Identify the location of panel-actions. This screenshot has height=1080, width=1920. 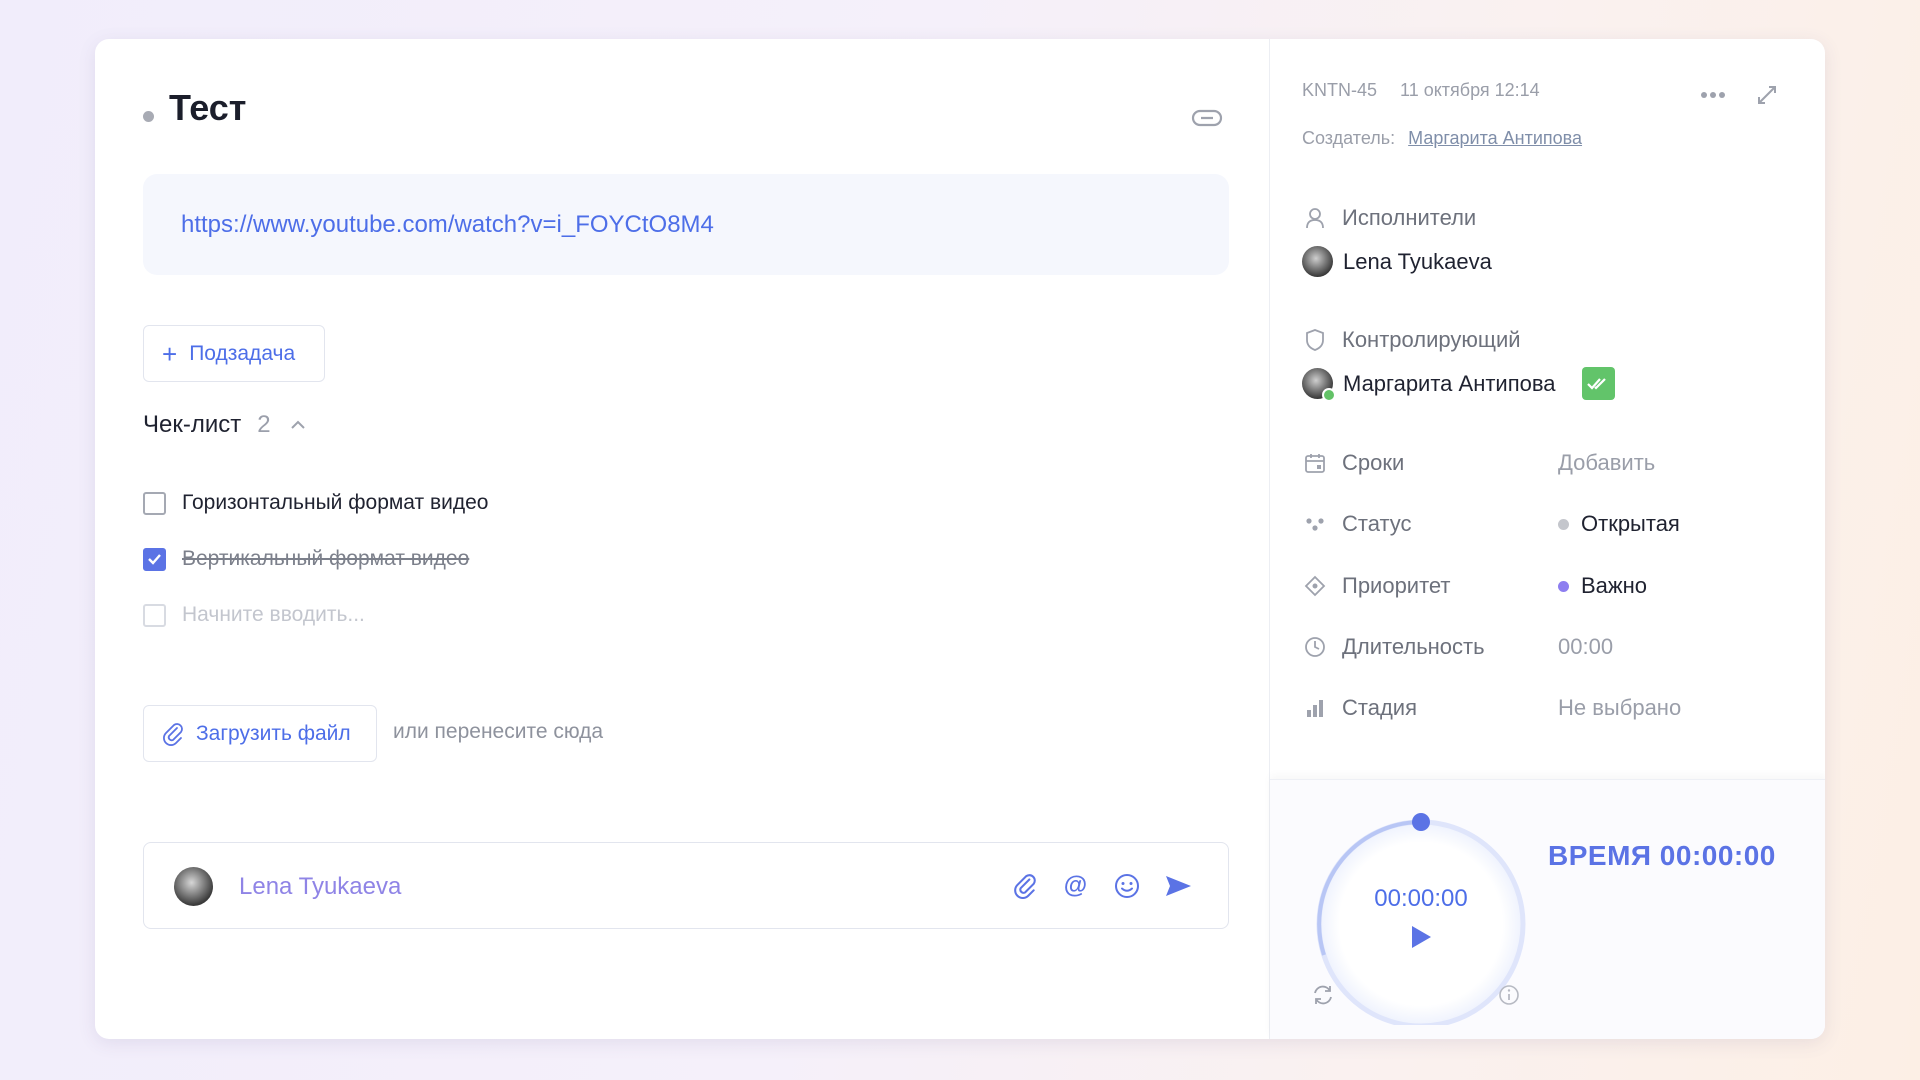
(1740, 95).